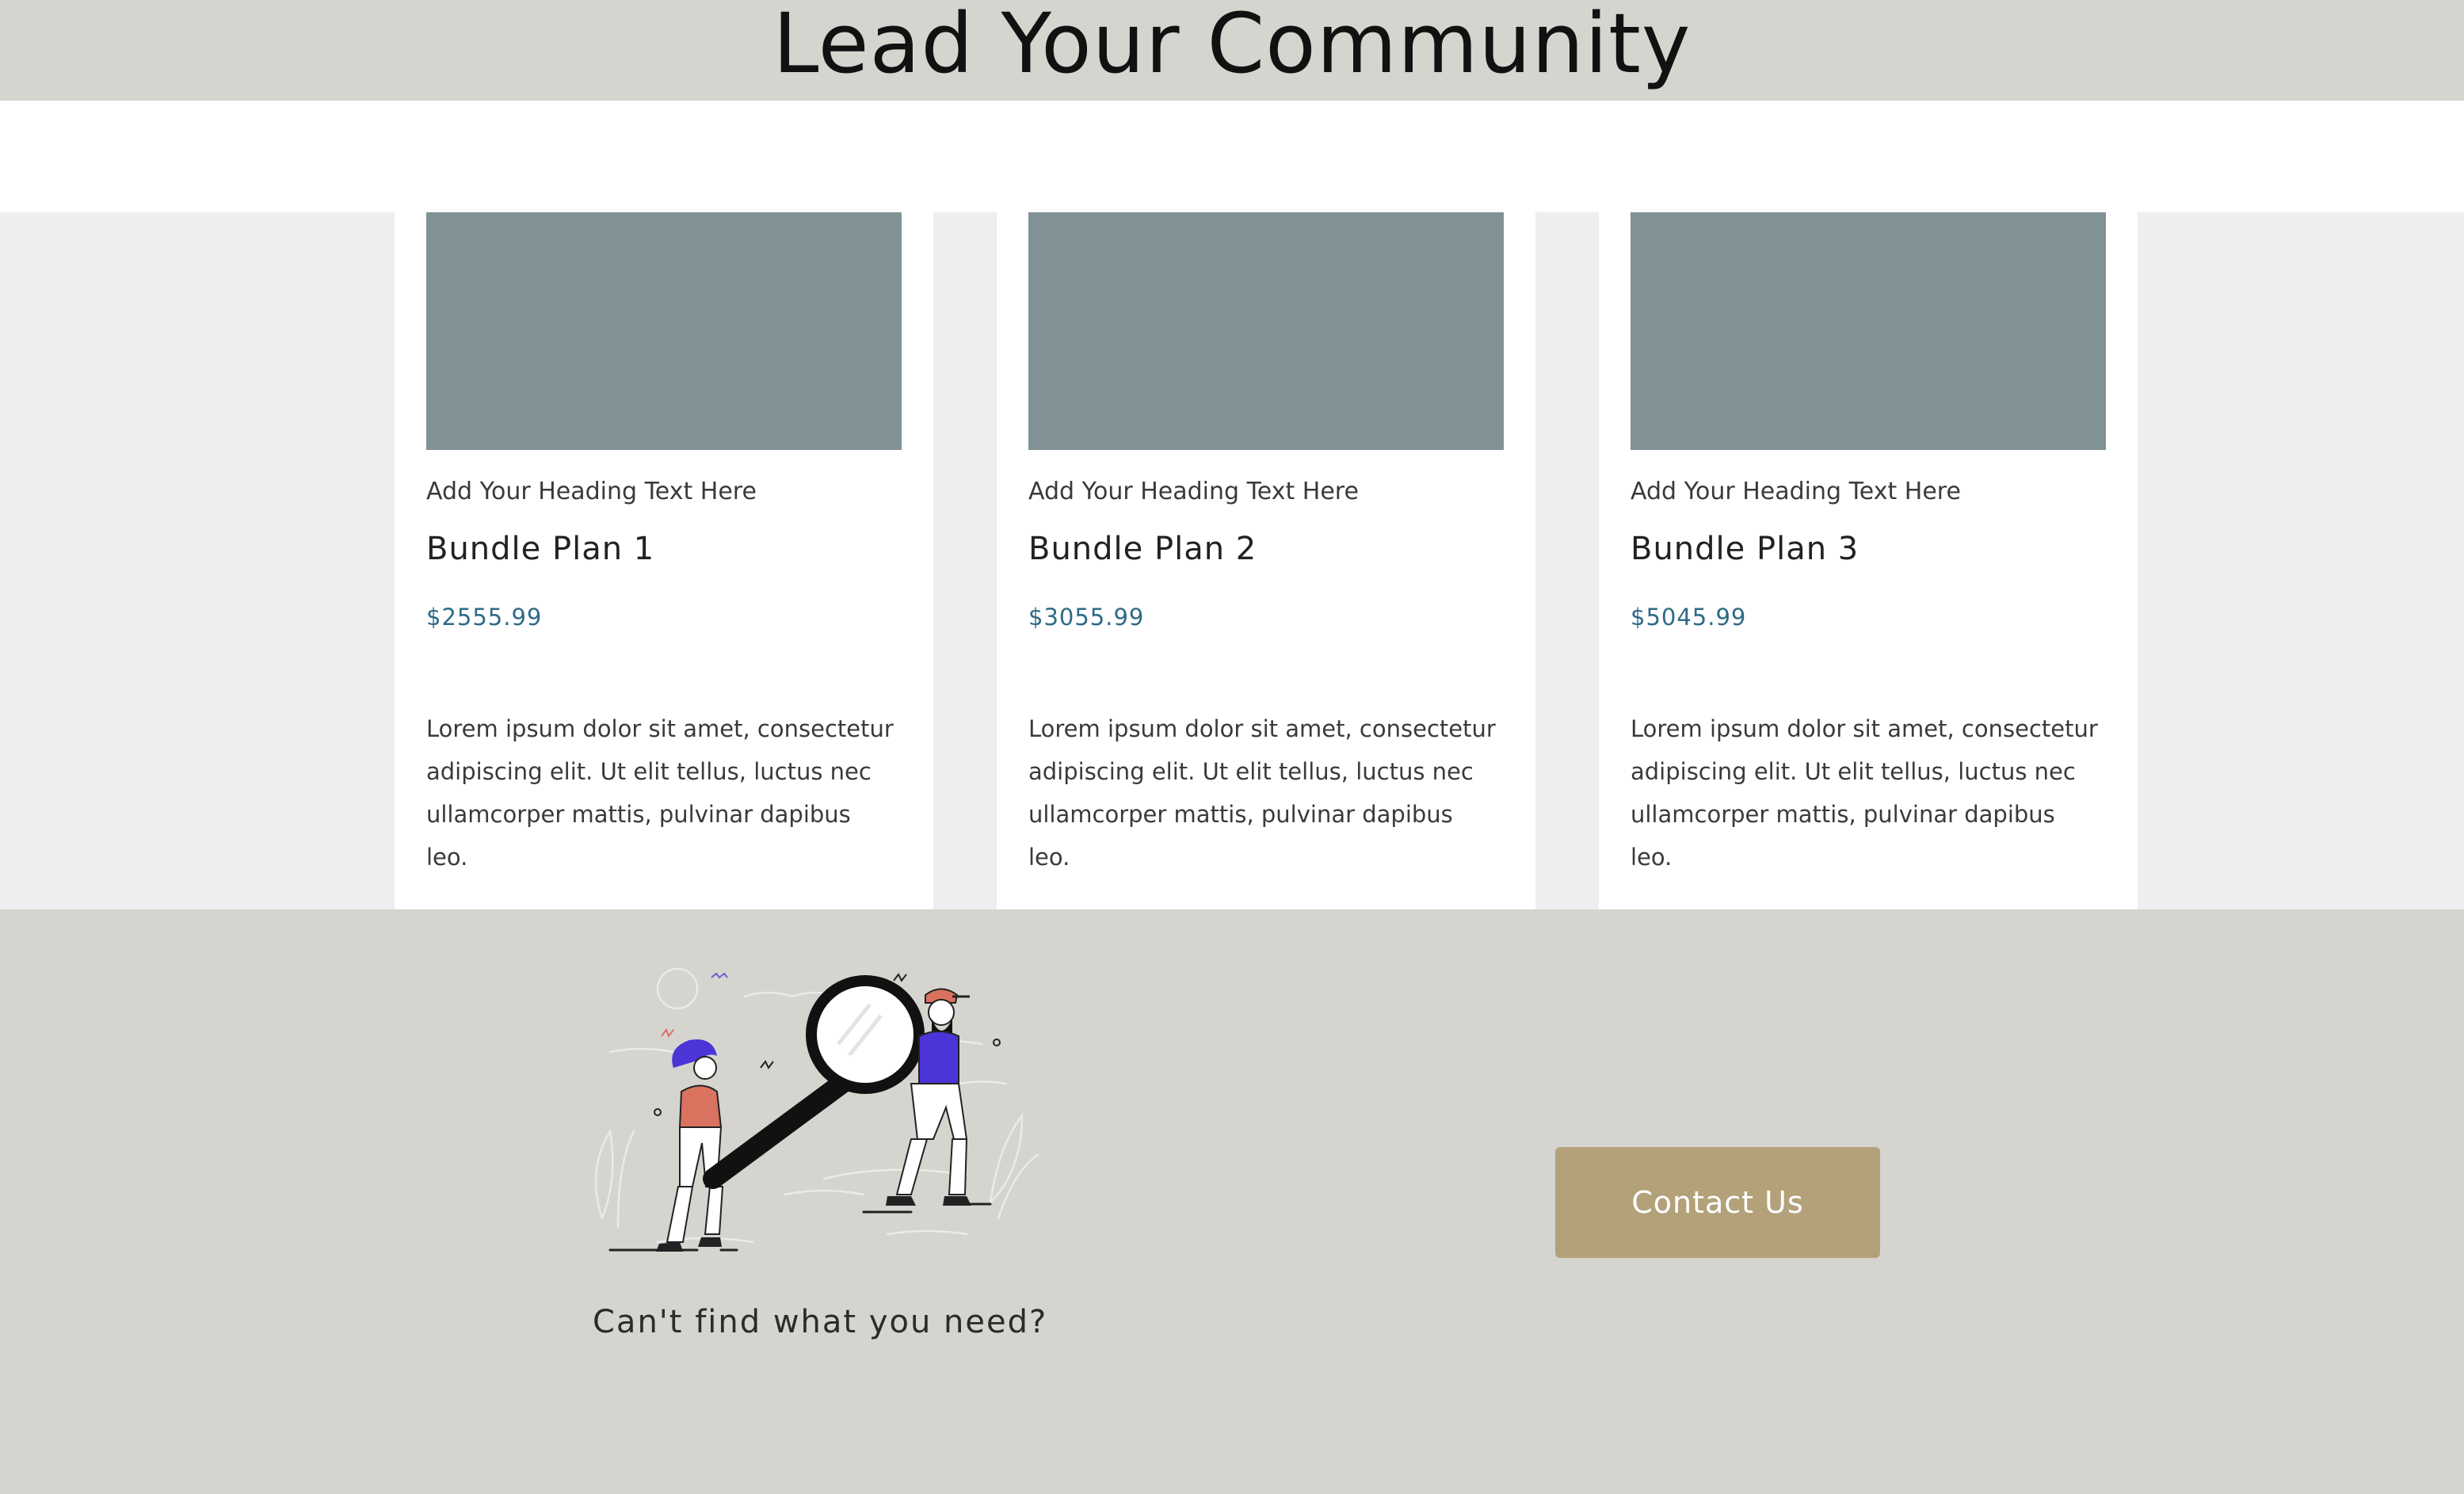 This screenshot has width=2464, height=1494. I want to click on plan-price: $2555.99, so click(484, 617).